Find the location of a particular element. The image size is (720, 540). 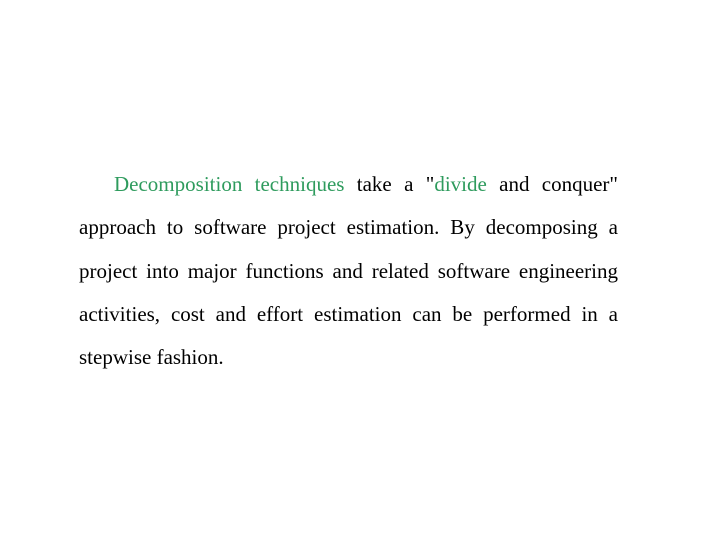

text-segment: take a " is located at coordinates (389, 184).